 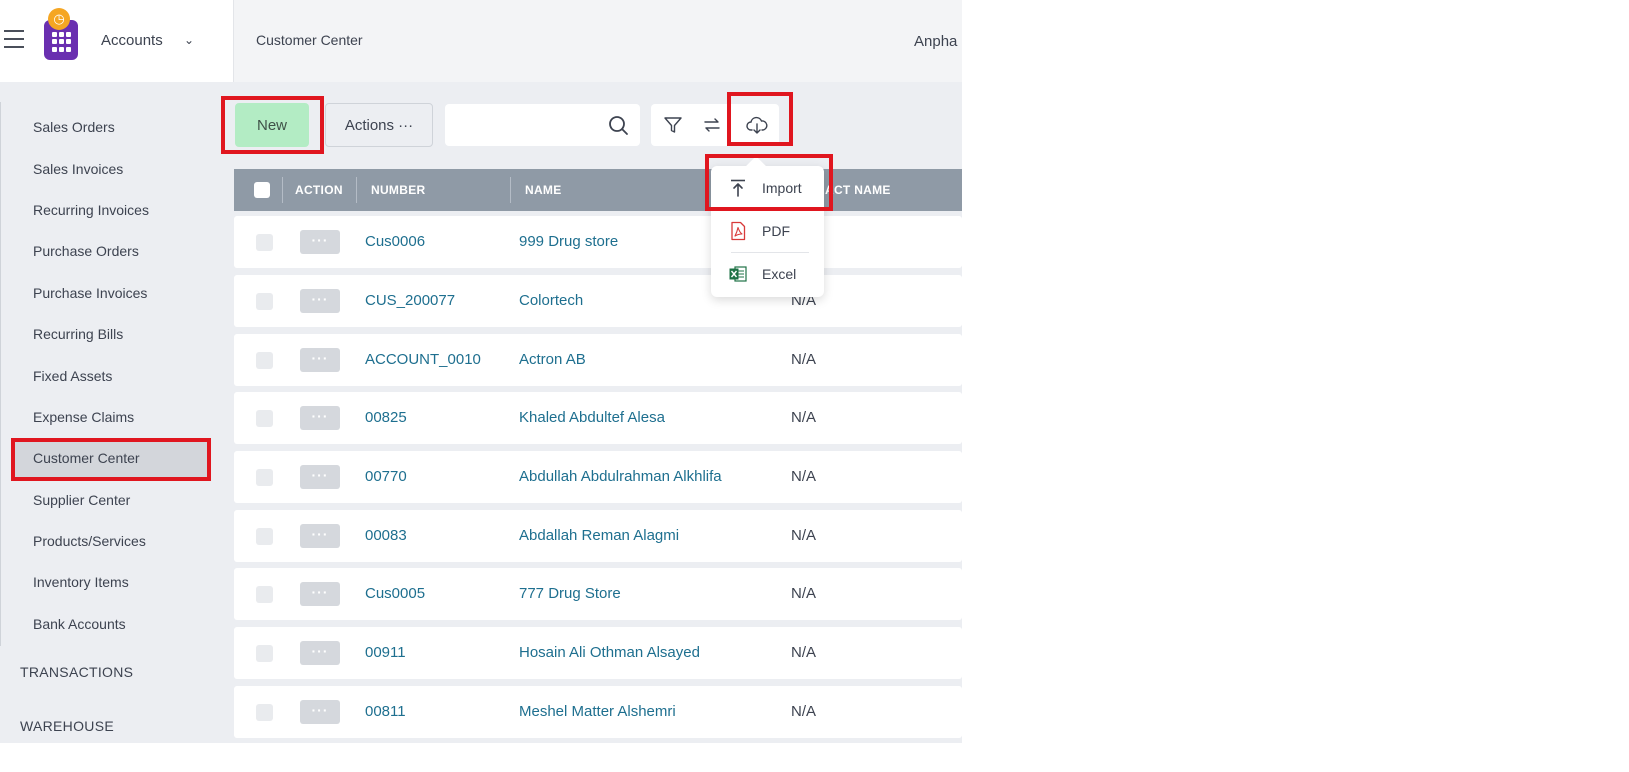 What do you see at coordinates (712, 125) in the screenshot?
I see `sync-button` at bounding box center [712, 125].